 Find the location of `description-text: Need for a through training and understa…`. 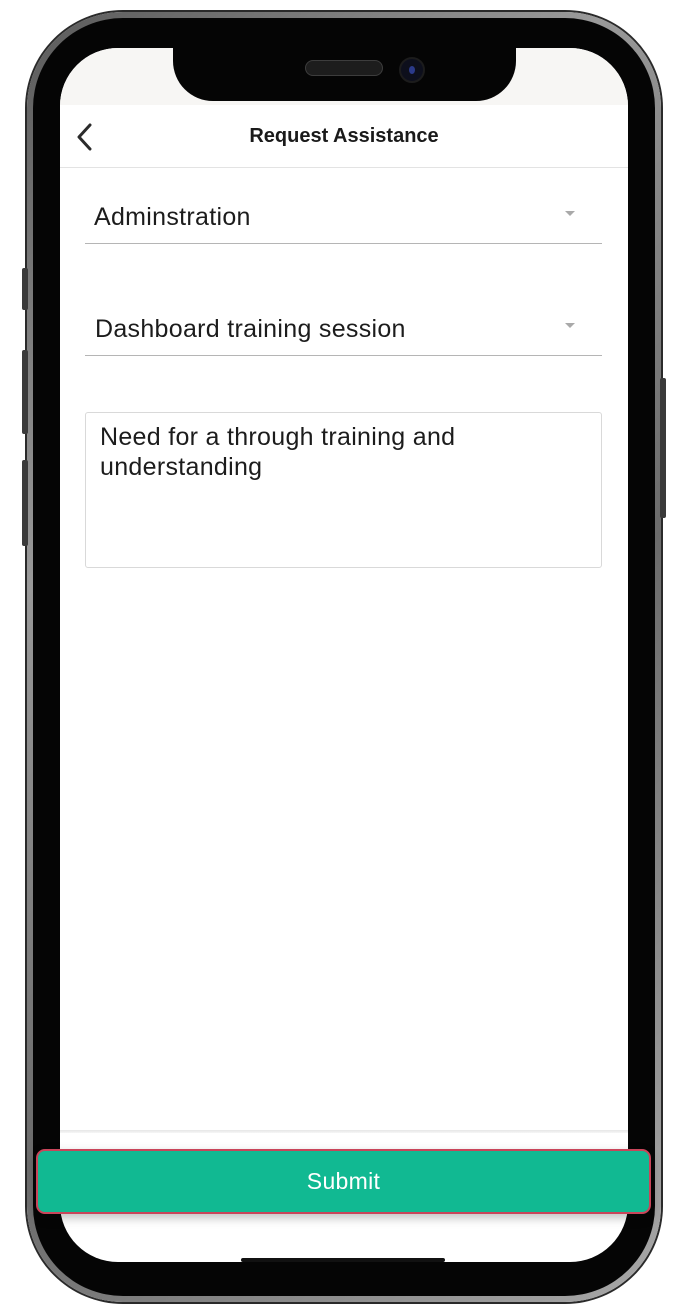

description-text: Need for a through training and understa… is located at coordinates (278, 452).